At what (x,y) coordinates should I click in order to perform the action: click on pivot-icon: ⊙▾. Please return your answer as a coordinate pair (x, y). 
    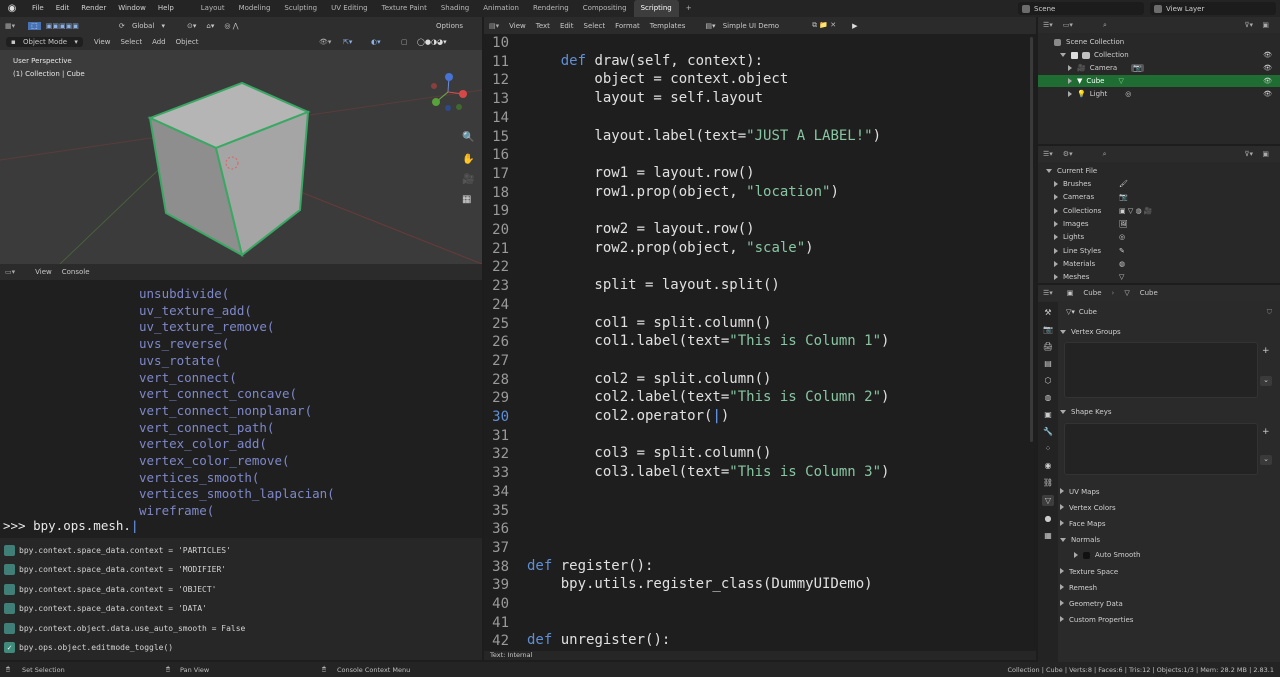
    Looking at the image, I should click on (191, 26).